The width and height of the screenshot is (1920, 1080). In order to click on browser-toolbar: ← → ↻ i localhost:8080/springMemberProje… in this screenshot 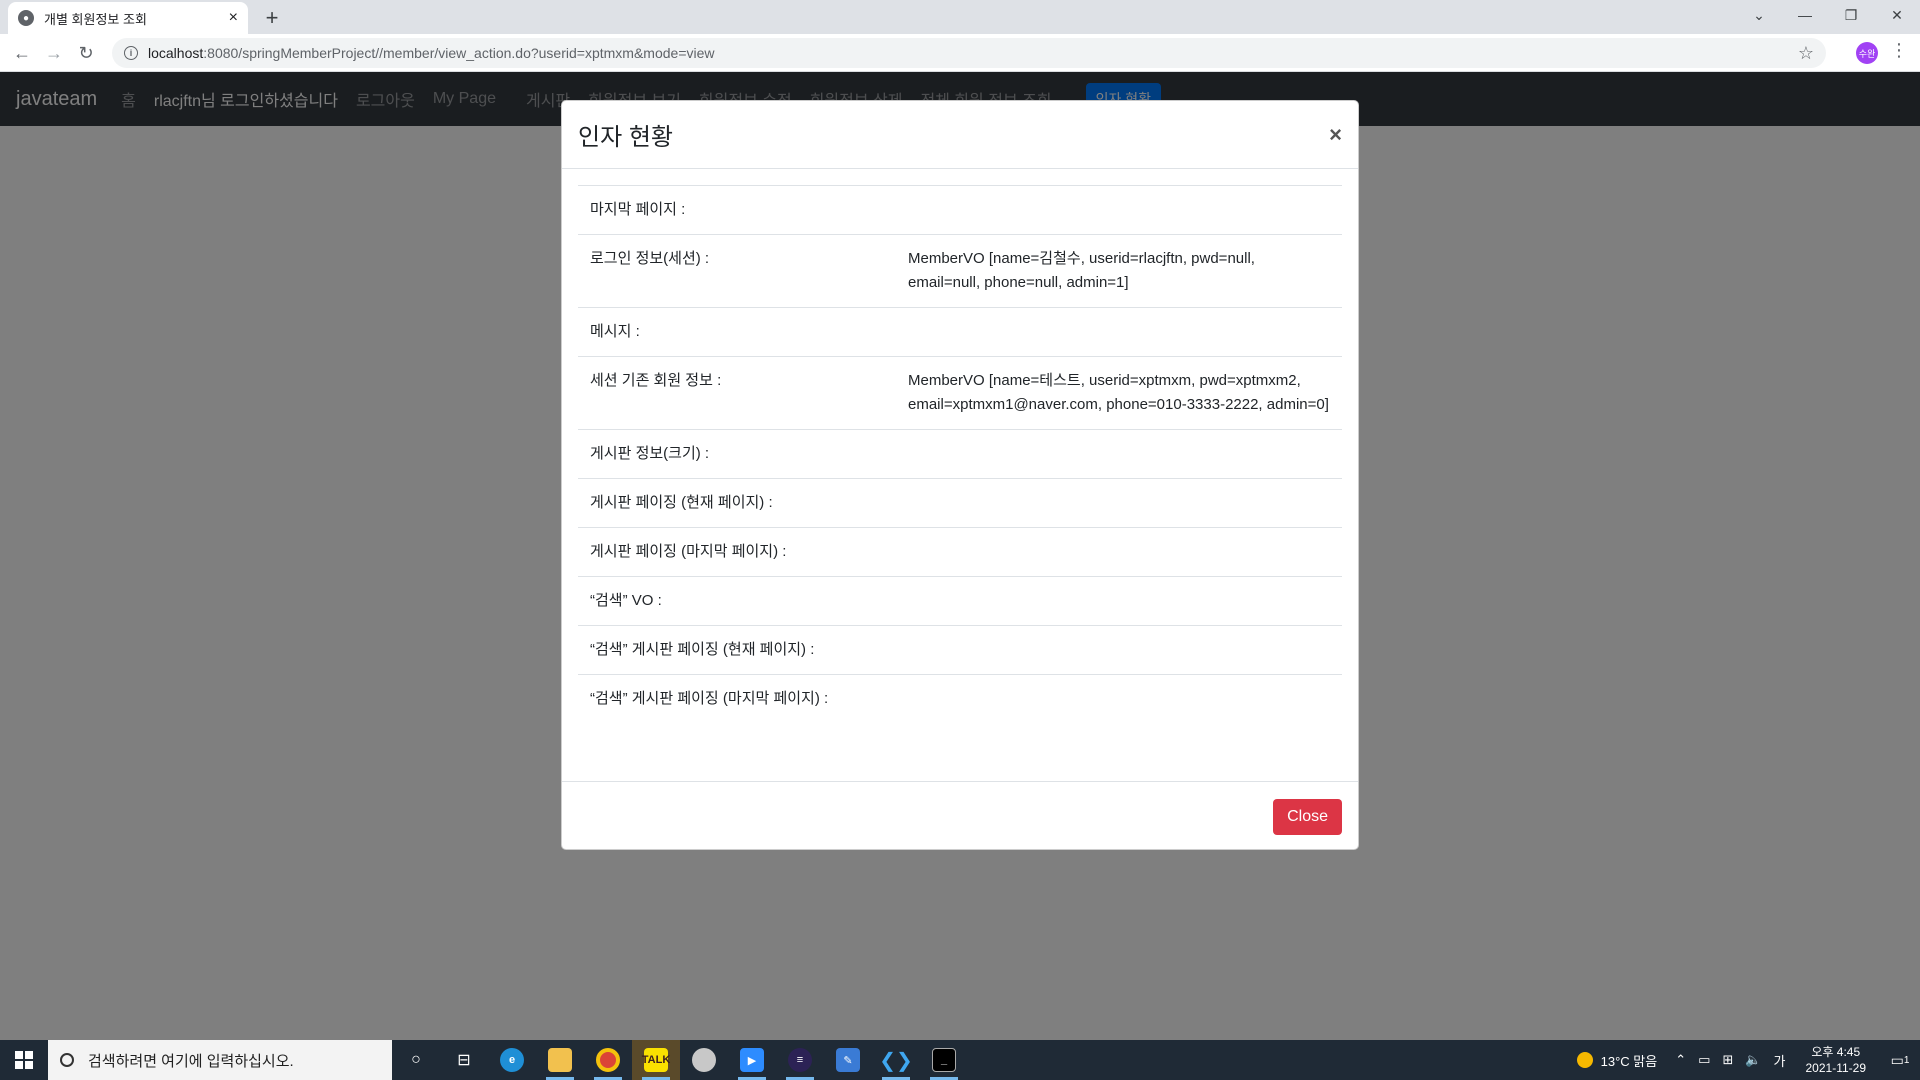, I will do `click(960, 53)`.